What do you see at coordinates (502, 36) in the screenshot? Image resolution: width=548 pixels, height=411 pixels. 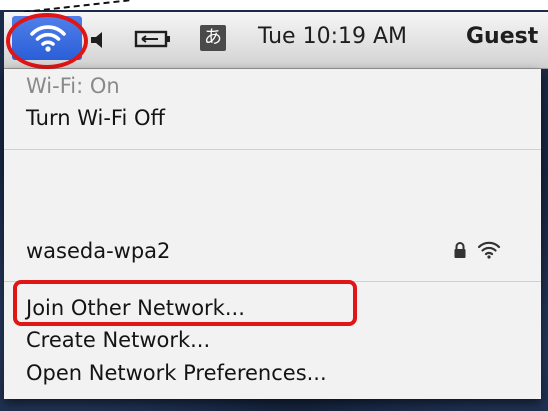 I see `menubar-user: Guest` at bounding box center [502, 36].